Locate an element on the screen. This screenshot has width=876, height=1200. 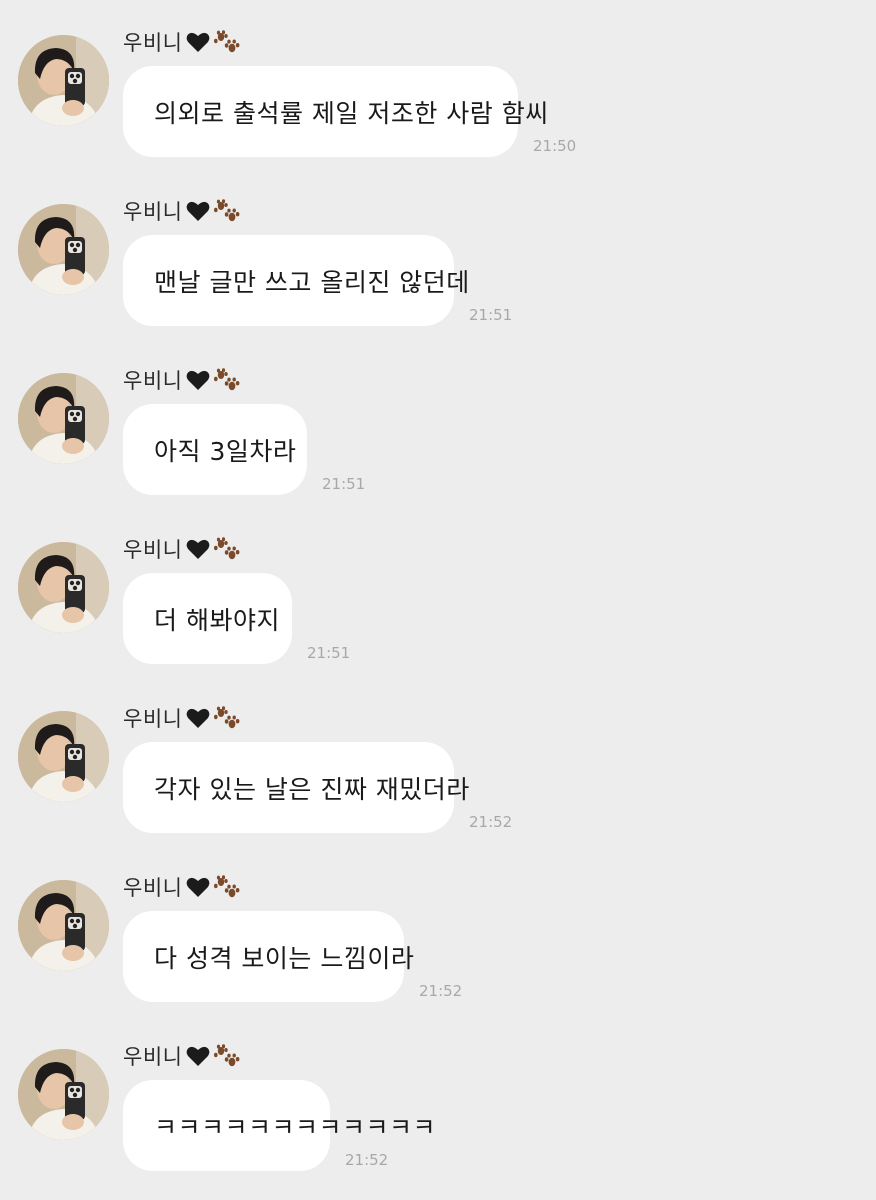
message-bubble: 의외로 출석률 제일 저조한 사람 함씨 is located at coordinates (335, 111).